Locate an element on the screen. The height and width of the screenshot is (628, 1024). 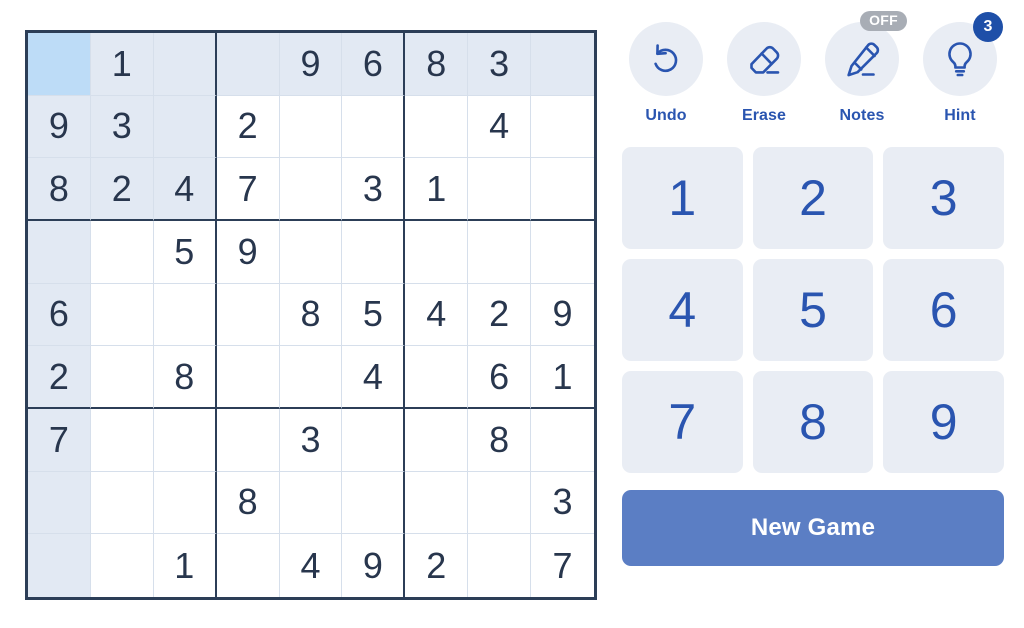
numpad-key-8: 8 is located at coordinates (813, 422).